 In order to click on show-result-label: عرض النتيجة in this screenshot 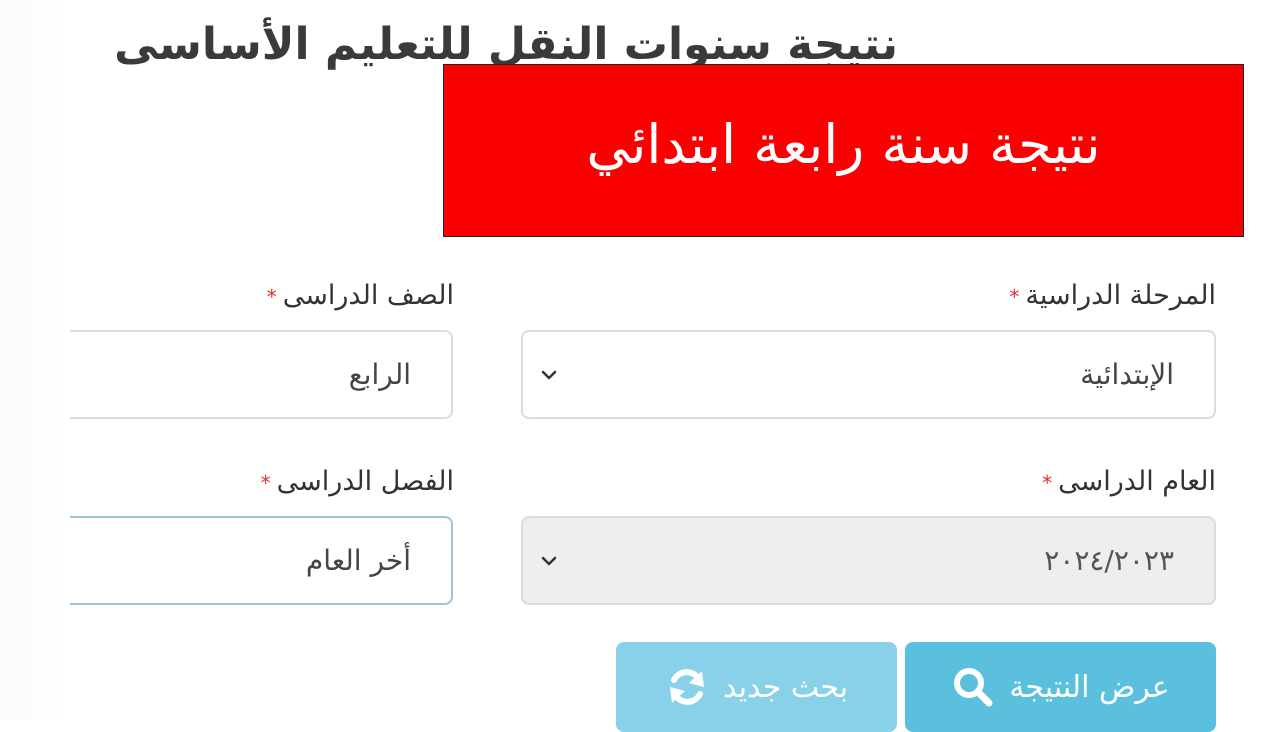, I will do `click(1089, 687)`.